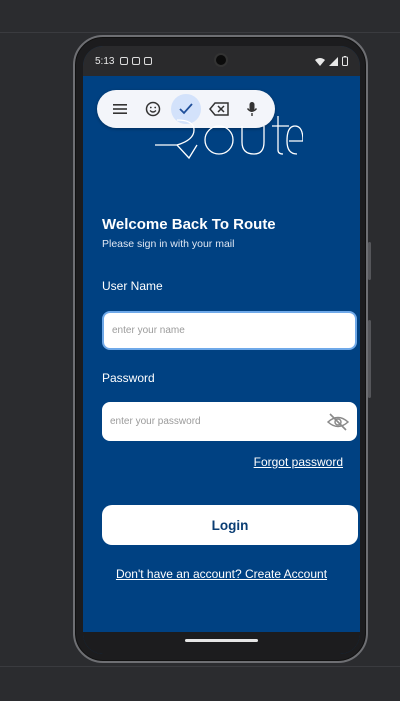  What do you see at coordinates (369, 261) in the screenshot?
I see `power-button` at bounding box center [369, 261].